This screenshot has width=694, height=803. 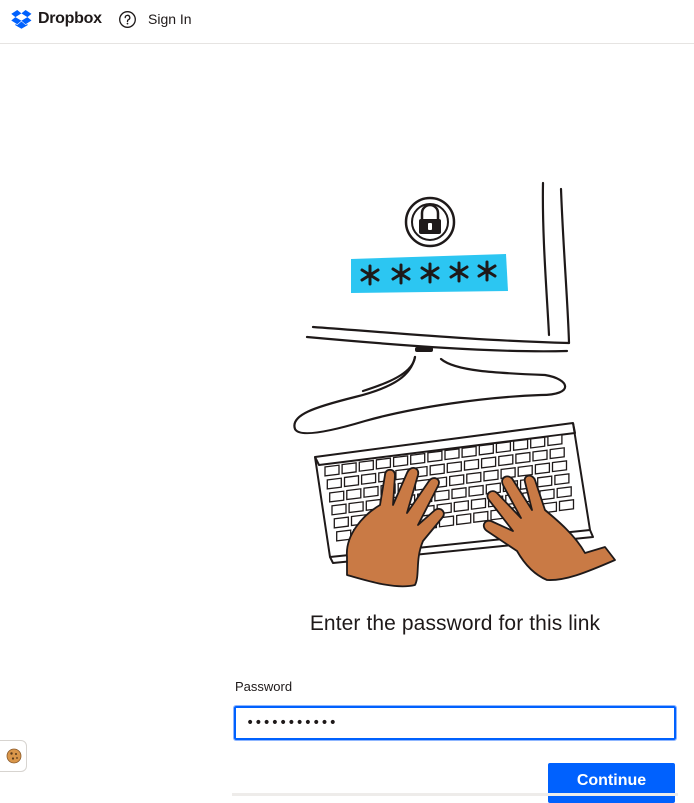 I want to click on question-circle-icon, so click(x=127, y=19).